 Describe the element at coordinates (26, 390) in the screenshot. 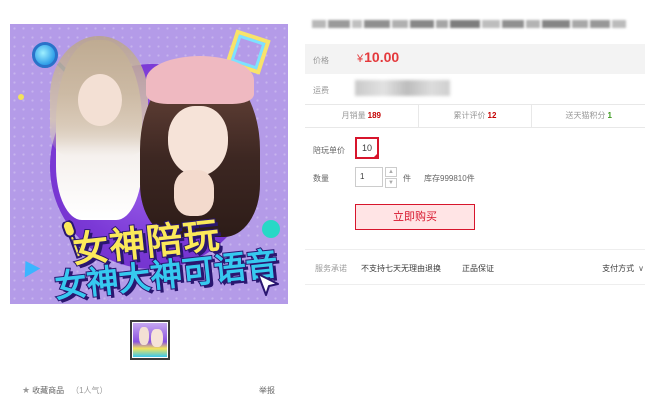

I see `star-icon: ★` at that location.